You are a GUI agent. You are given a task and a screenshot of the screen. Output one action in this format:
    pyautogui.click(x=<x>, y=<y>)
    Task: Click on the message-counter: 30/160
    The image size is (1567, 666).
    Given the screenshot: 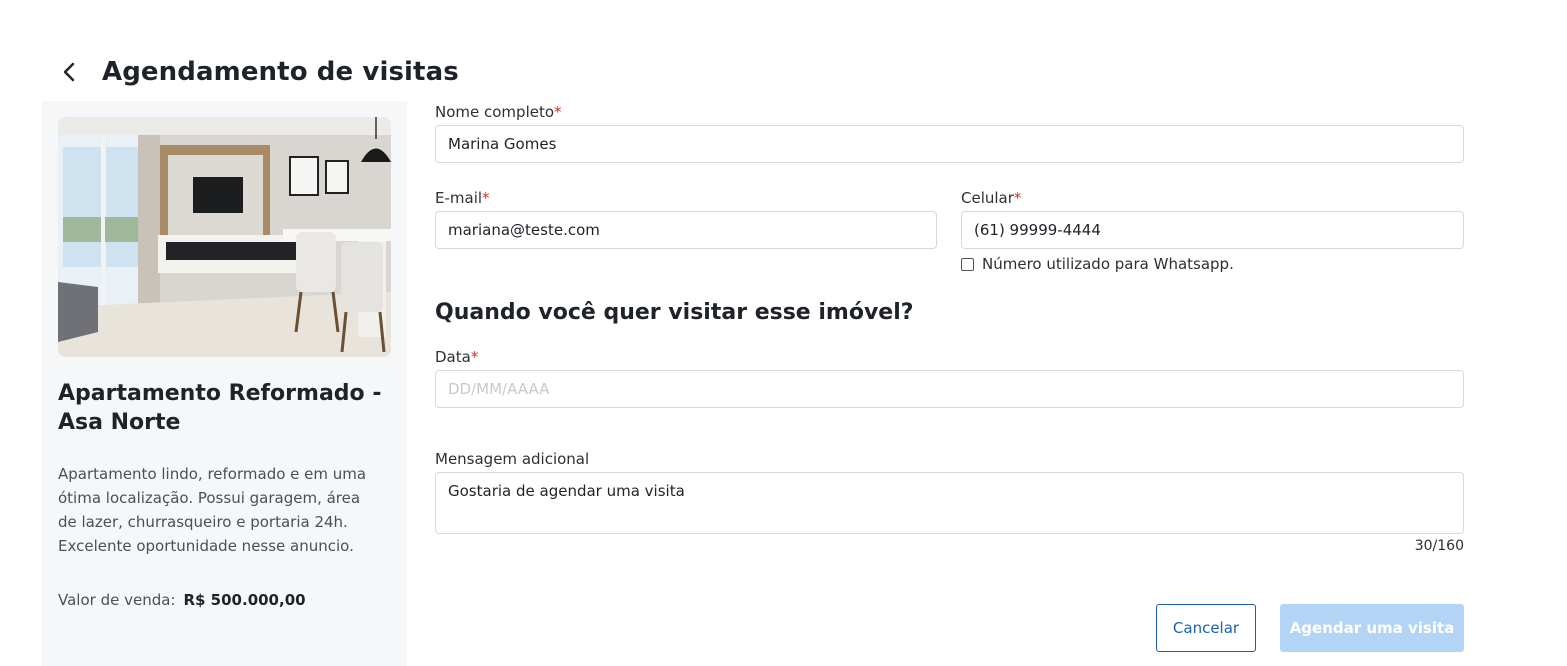 What is the action you would take?
    pyautogui.click(x=1439, y=546)
    